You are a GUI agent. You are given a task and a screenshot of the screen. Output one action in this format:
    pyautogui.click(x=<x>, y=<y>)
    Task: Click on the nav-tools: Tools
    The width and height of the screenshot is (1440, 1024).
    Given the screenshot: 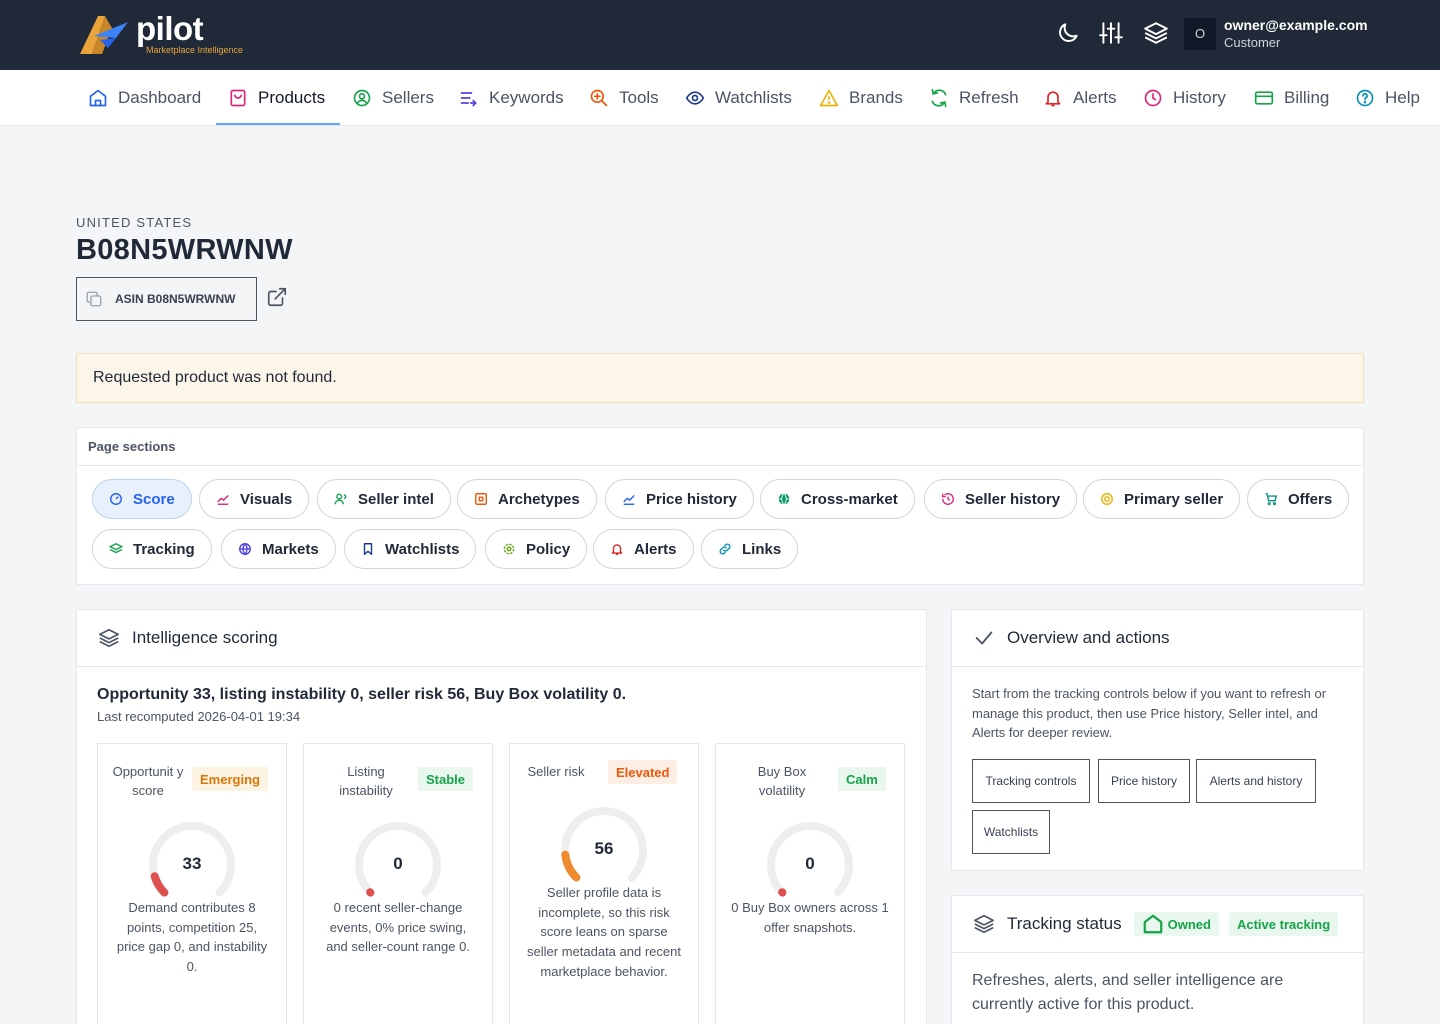 What is the action you would take?
    pyautogui.click(x=624, y=98)
    